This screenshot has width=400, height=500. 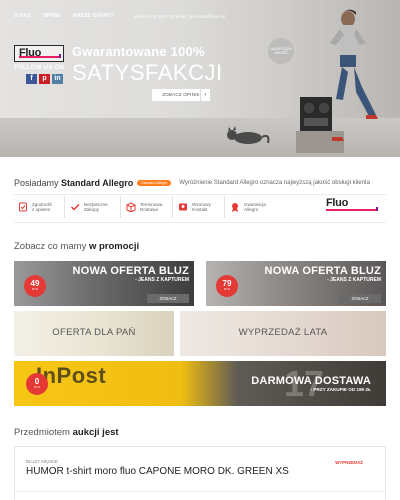 What do you see at coordinates (147, 72) in the screenshot?
I see `hero-subheadline: SATYSFAKCJI` at bounding box center [147, 72].